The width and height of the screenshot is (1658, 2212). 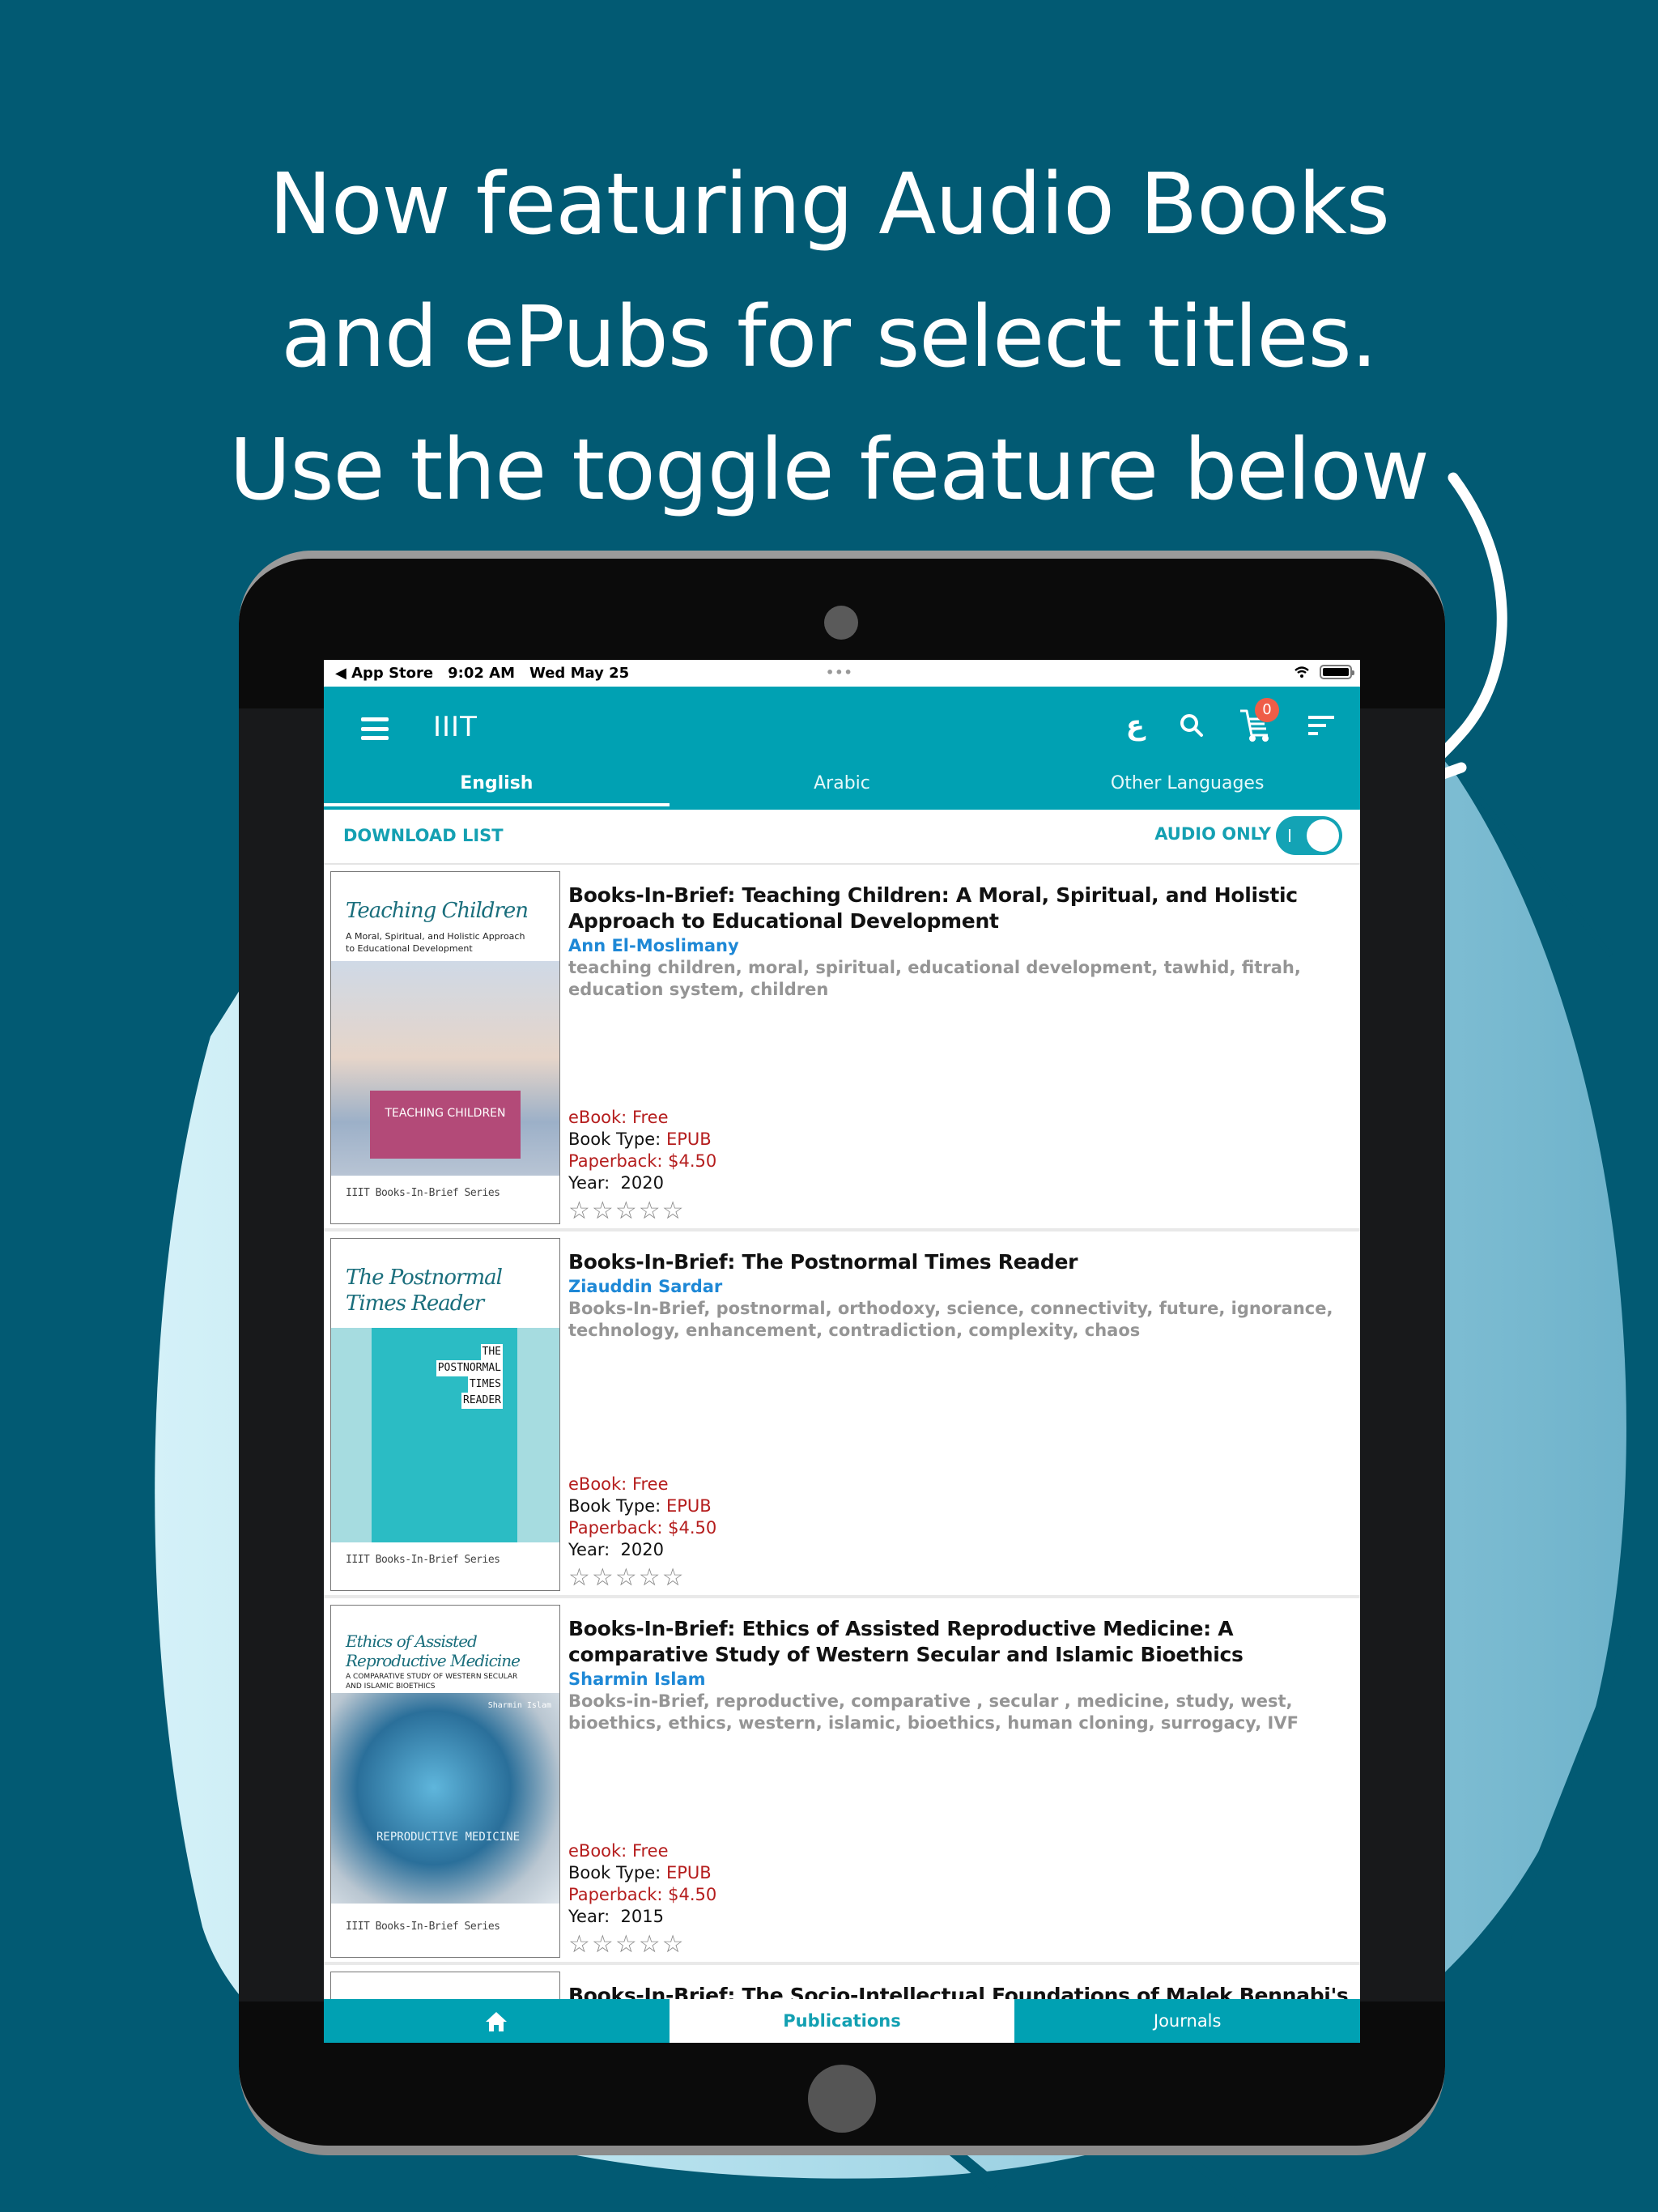 What do you see at coordinates (455, 727) in the screenshot?
I see `app-title: IIIT` at bounding box center [455, 727].